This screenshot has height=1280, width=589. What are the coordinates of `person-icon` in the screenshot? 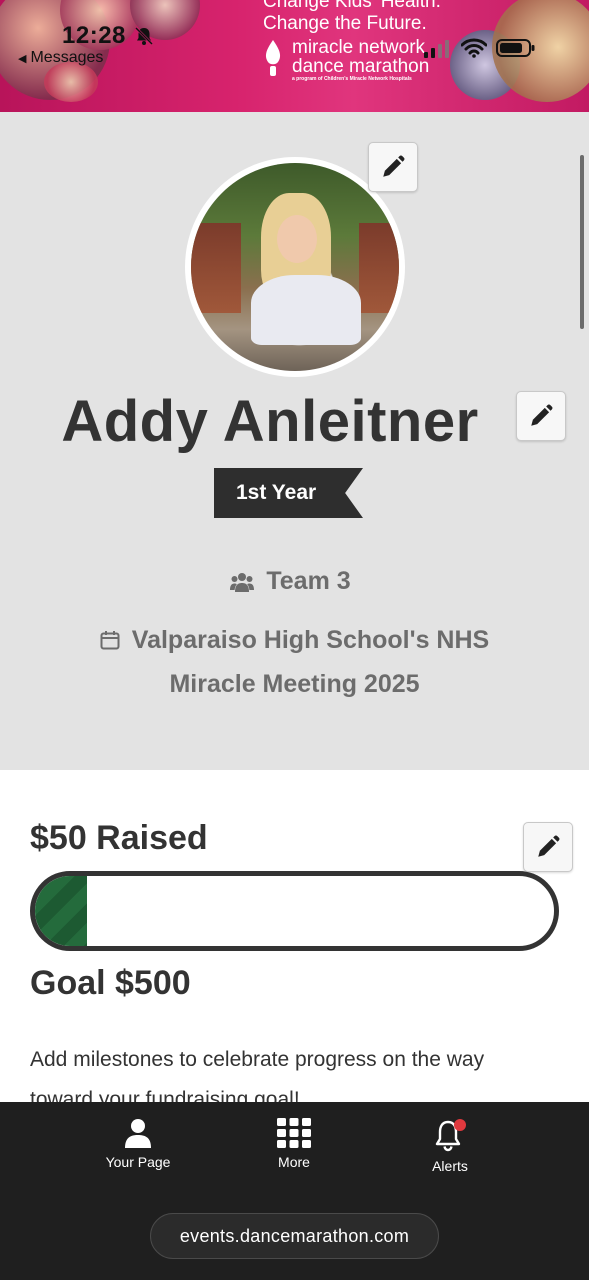 It's located at (138, 1133).